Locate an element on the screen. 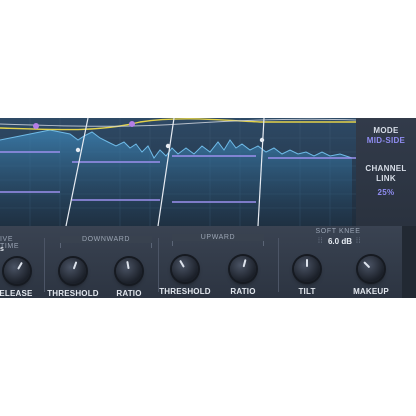  channel-link-label-2: LINK is located at coordinates (386, 178).